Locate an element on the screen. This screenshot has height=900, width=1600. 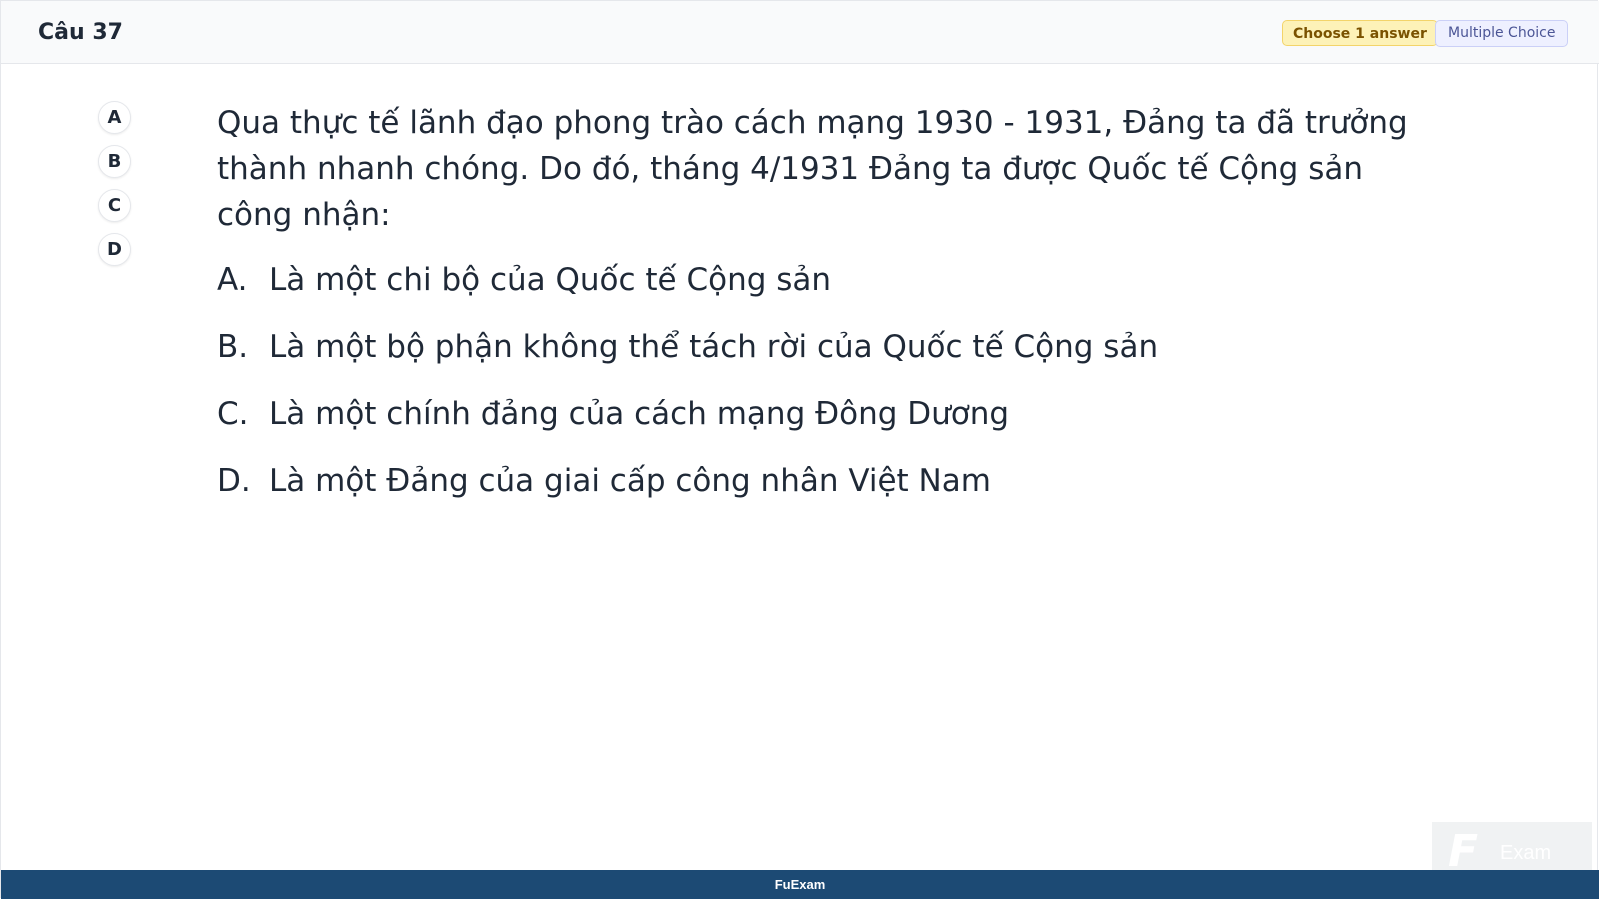
question-number: Câu 37 is located at coordinates (80, 32).